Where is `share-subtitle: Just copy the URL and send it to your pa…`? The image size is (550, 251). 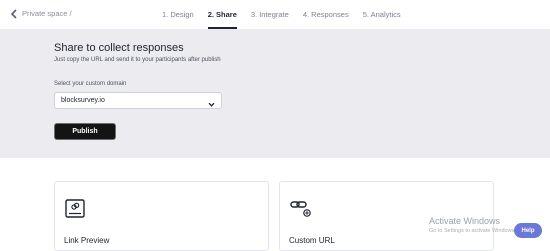 share-subtitle: Just copy the URL and send it to your pa… is located at coordinates (137, 60).